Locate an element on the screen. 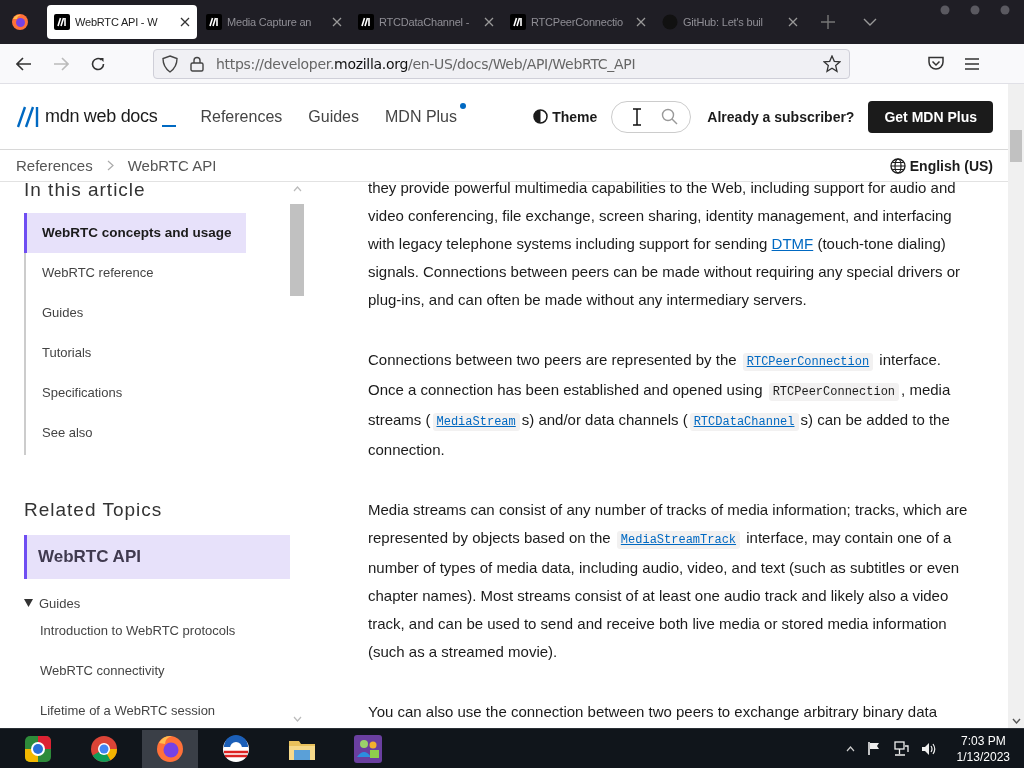  volume-icon is located at coordinates (928, 748).